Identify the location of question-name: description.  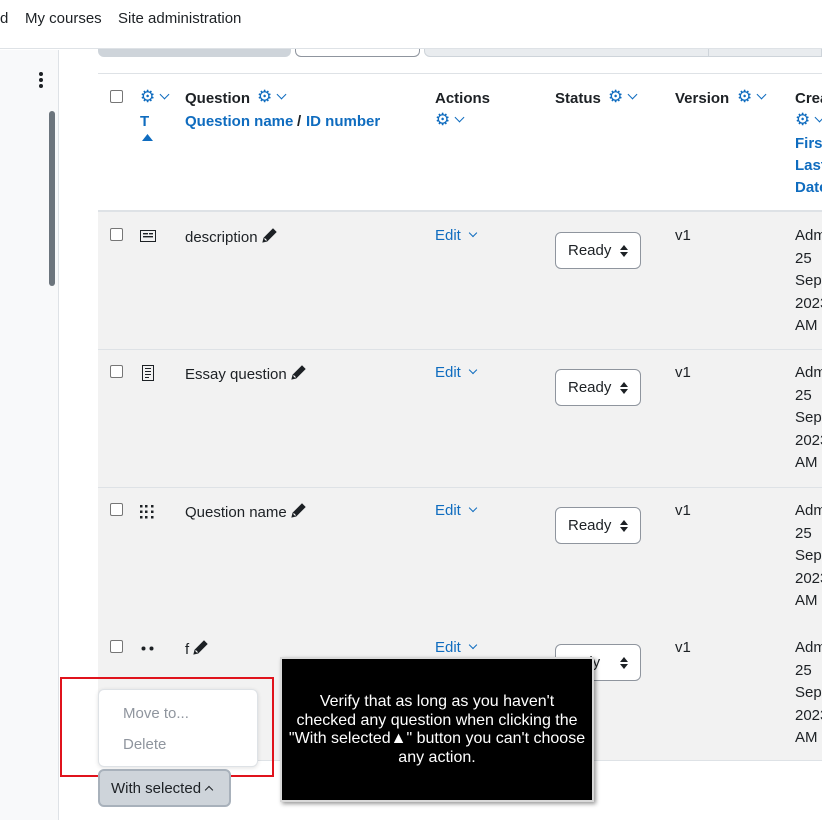
(231, 236).